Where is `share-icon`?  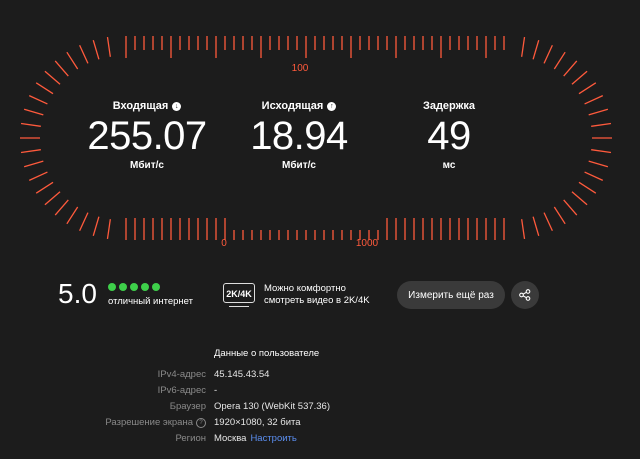 share-icon is located at coordinates (525, 295).